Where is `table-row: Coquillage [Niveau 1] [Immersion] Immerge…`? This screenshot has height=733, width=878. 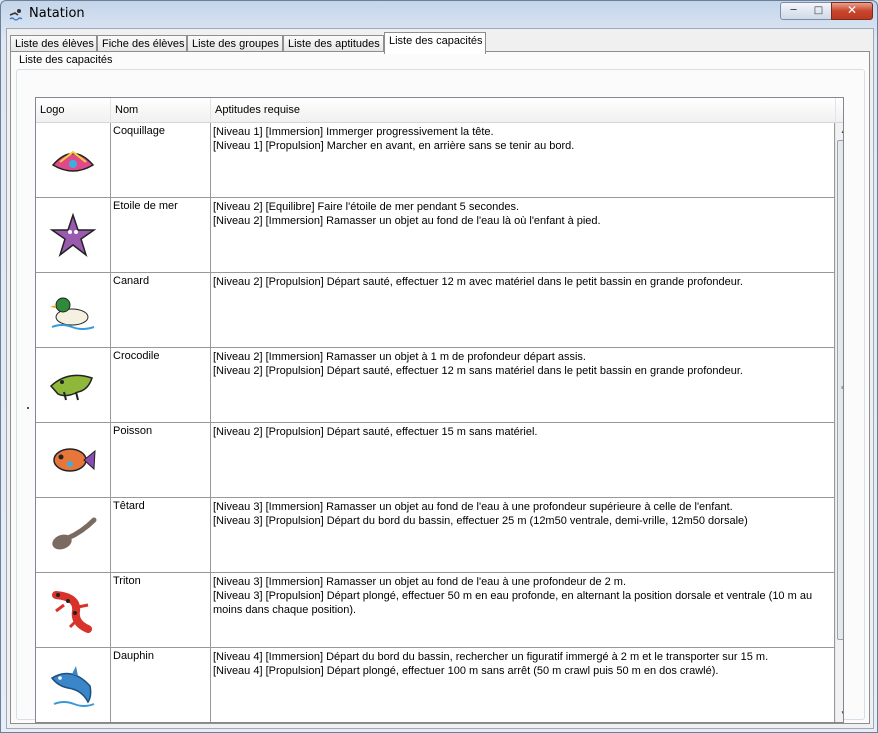 table-row: Coquillage [Niveau 1] [Immersion] Immerge… is located at coordinates (435, 160).